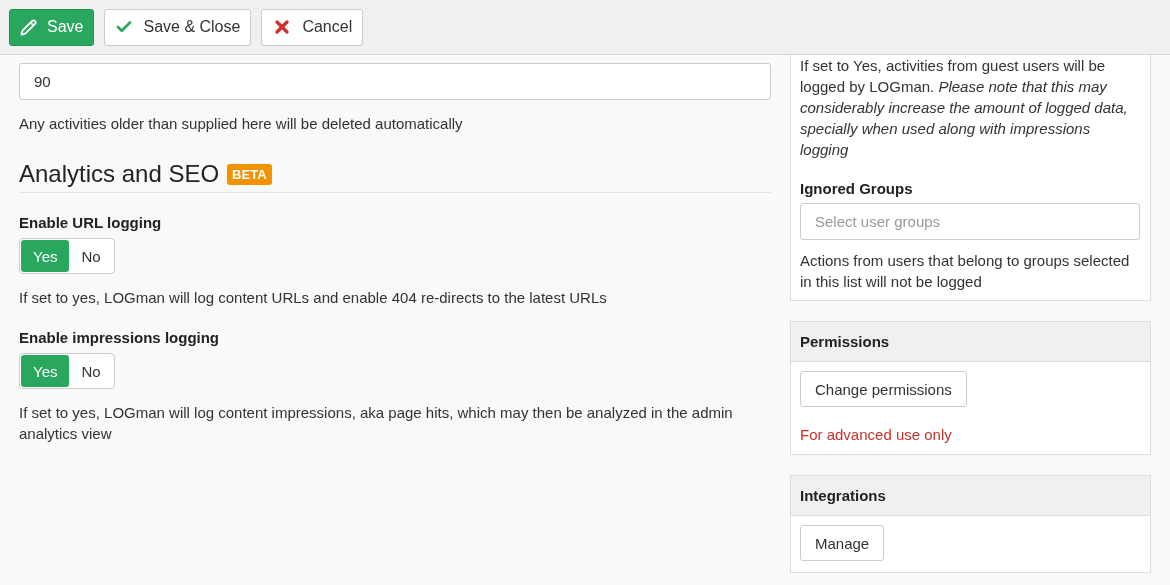  Describe the element at coordinates (120, 337) in the screenshot. I see `field-label: Enable impressions logging` at that location.